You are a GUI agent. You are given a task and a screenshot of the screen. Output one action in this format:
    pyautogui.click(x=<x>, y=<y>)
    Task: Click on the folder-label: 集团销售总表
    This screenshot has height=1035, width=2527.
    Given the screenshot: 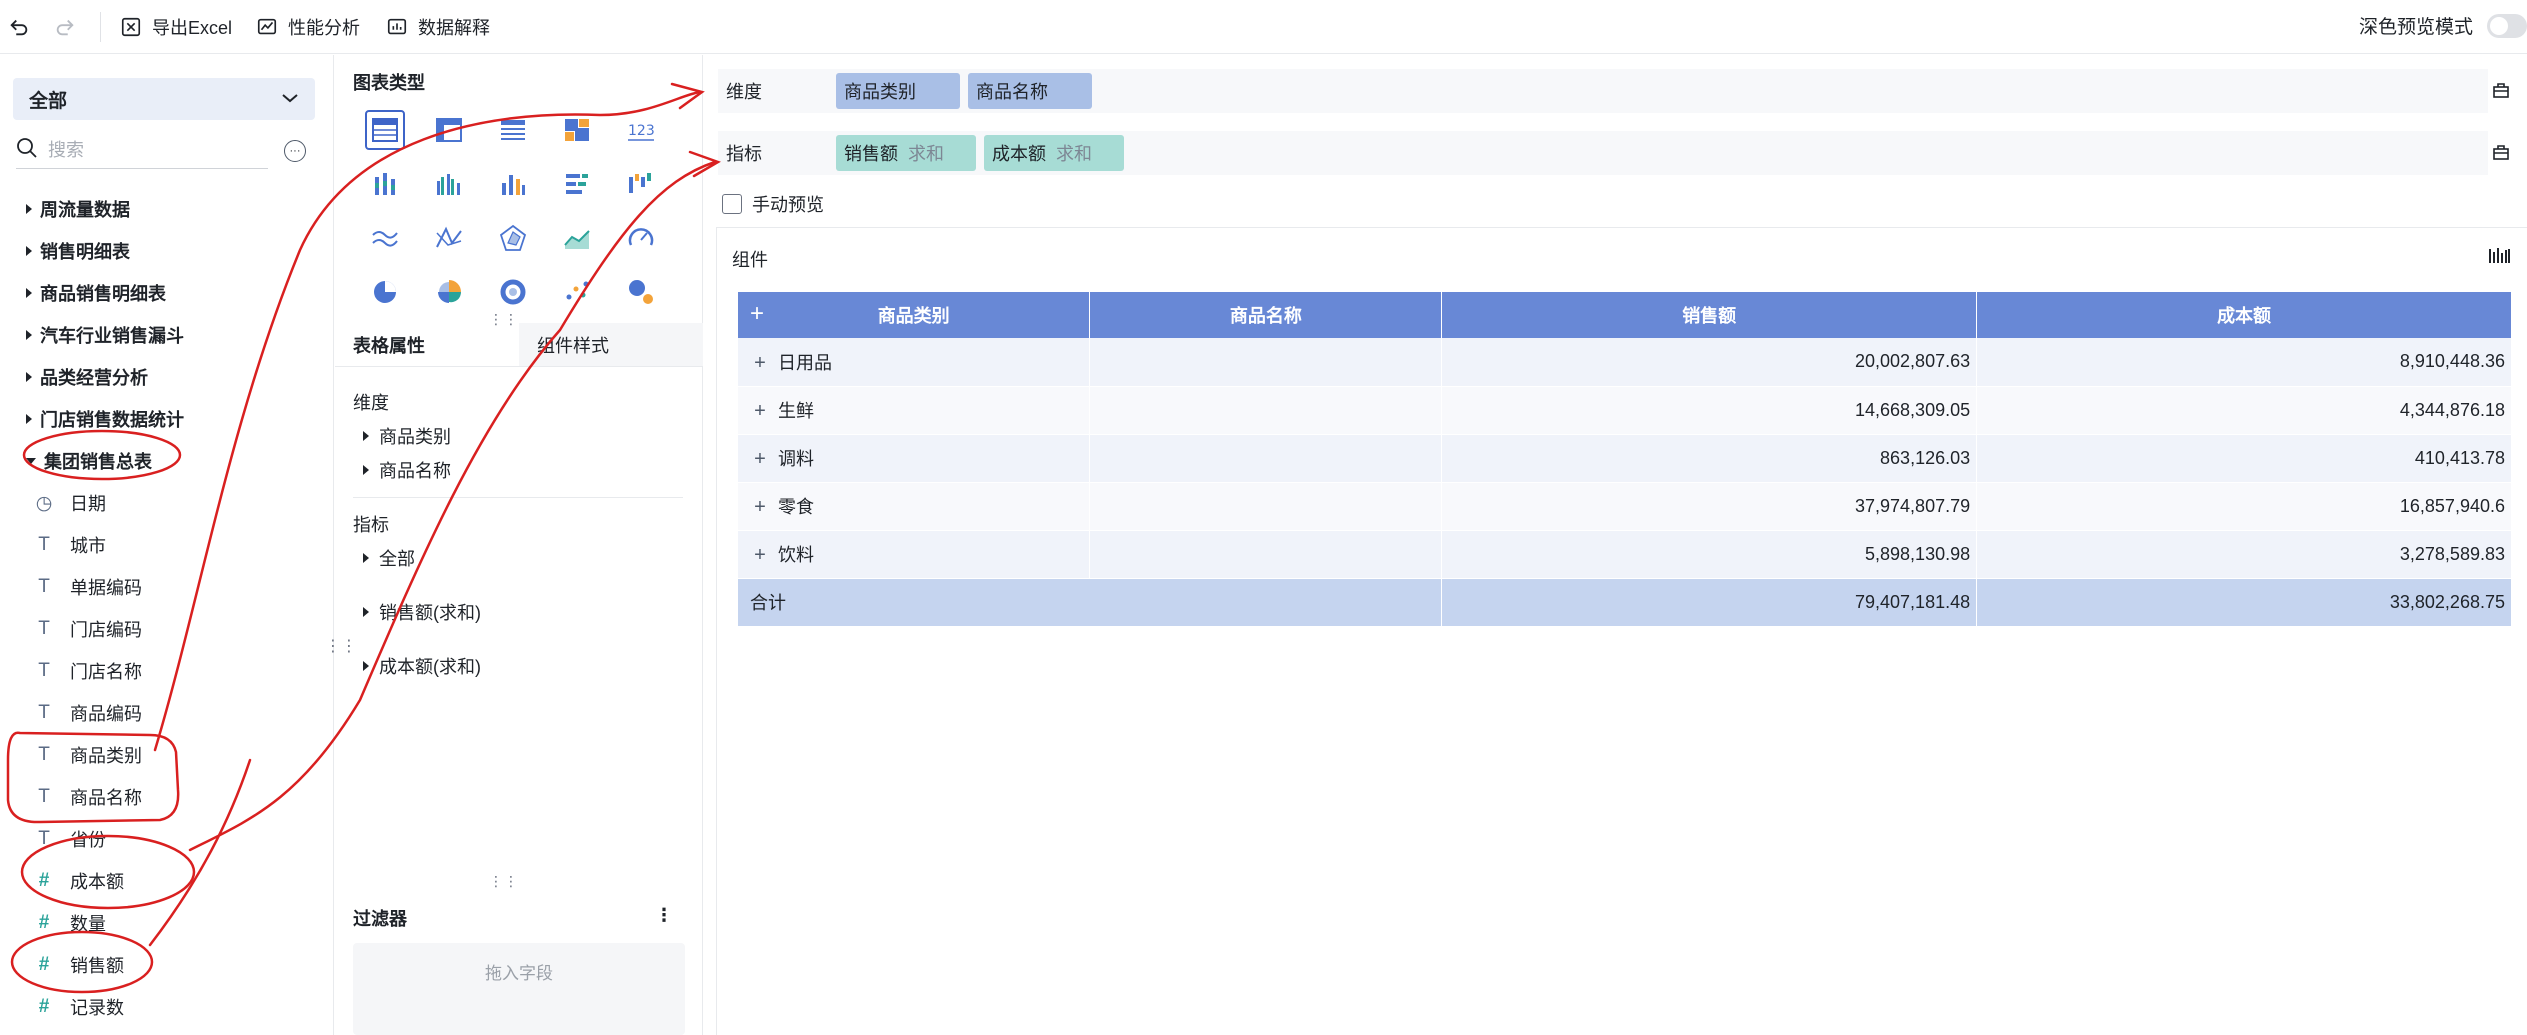 What is the action you would take?
    pyautogui.click(x=98, y=462)
    